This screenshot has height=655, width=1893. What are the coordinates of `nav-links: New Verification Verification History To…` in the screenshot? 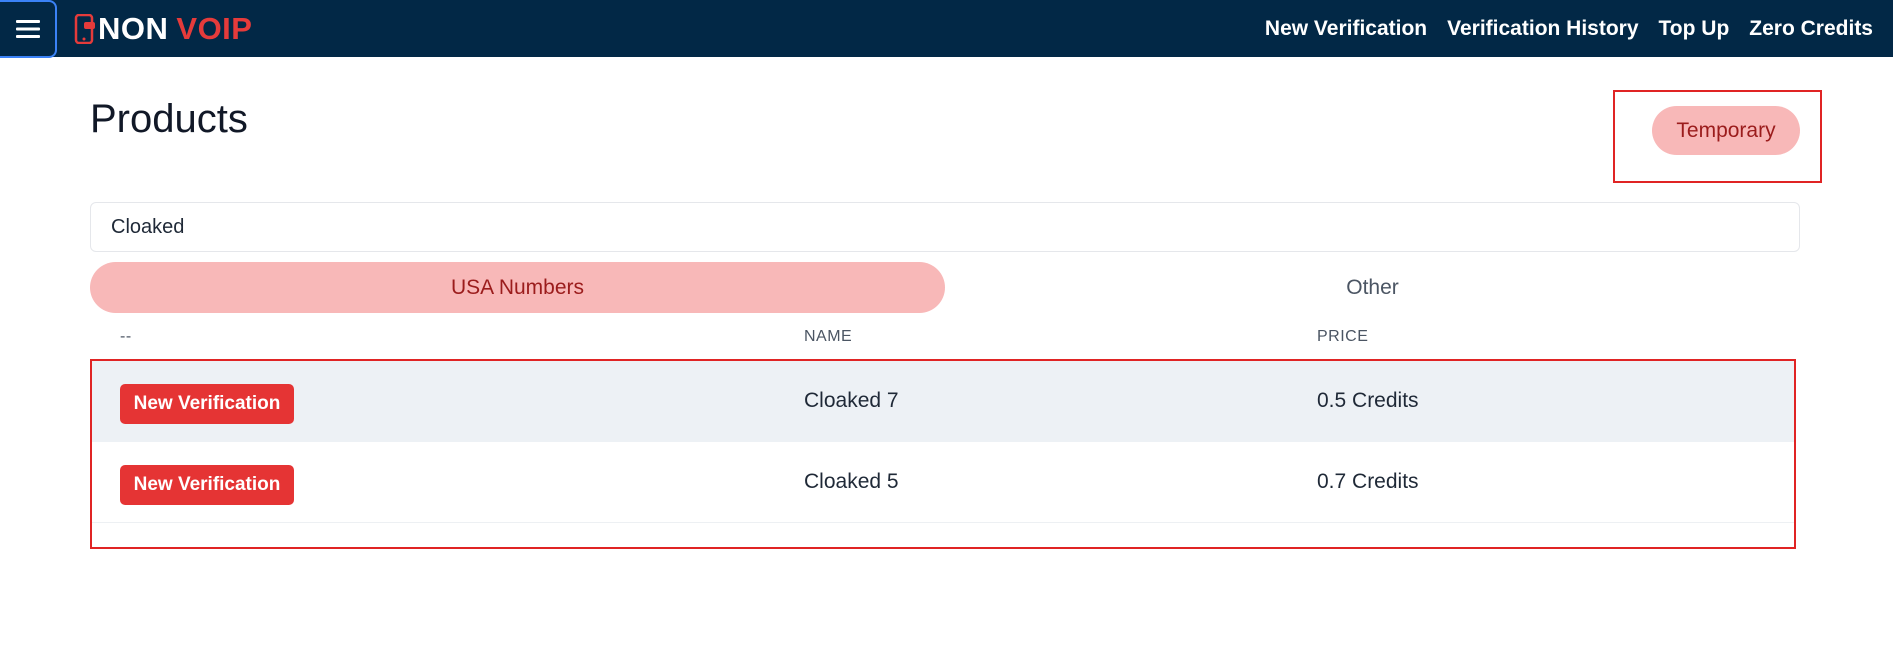 It's located at (1559, 28).